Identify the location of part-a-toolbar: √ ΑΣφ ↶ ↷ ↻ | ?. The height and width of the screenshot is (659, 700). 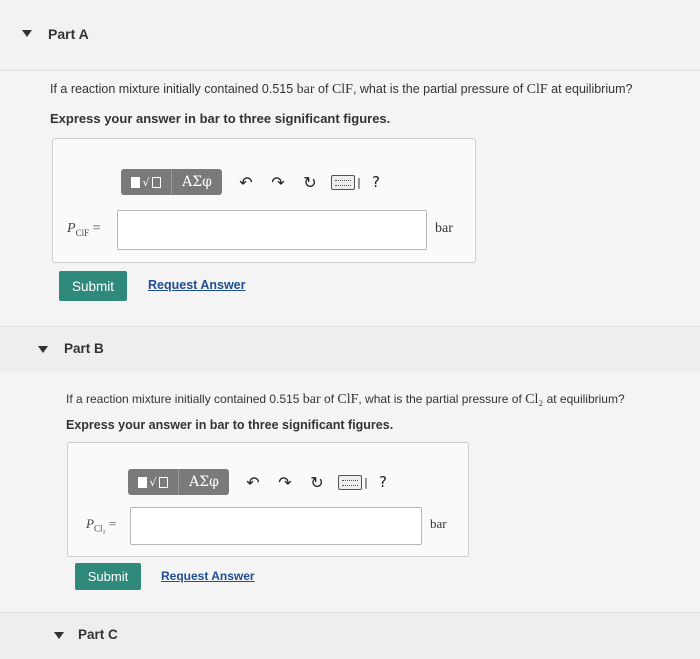
(253, 182).